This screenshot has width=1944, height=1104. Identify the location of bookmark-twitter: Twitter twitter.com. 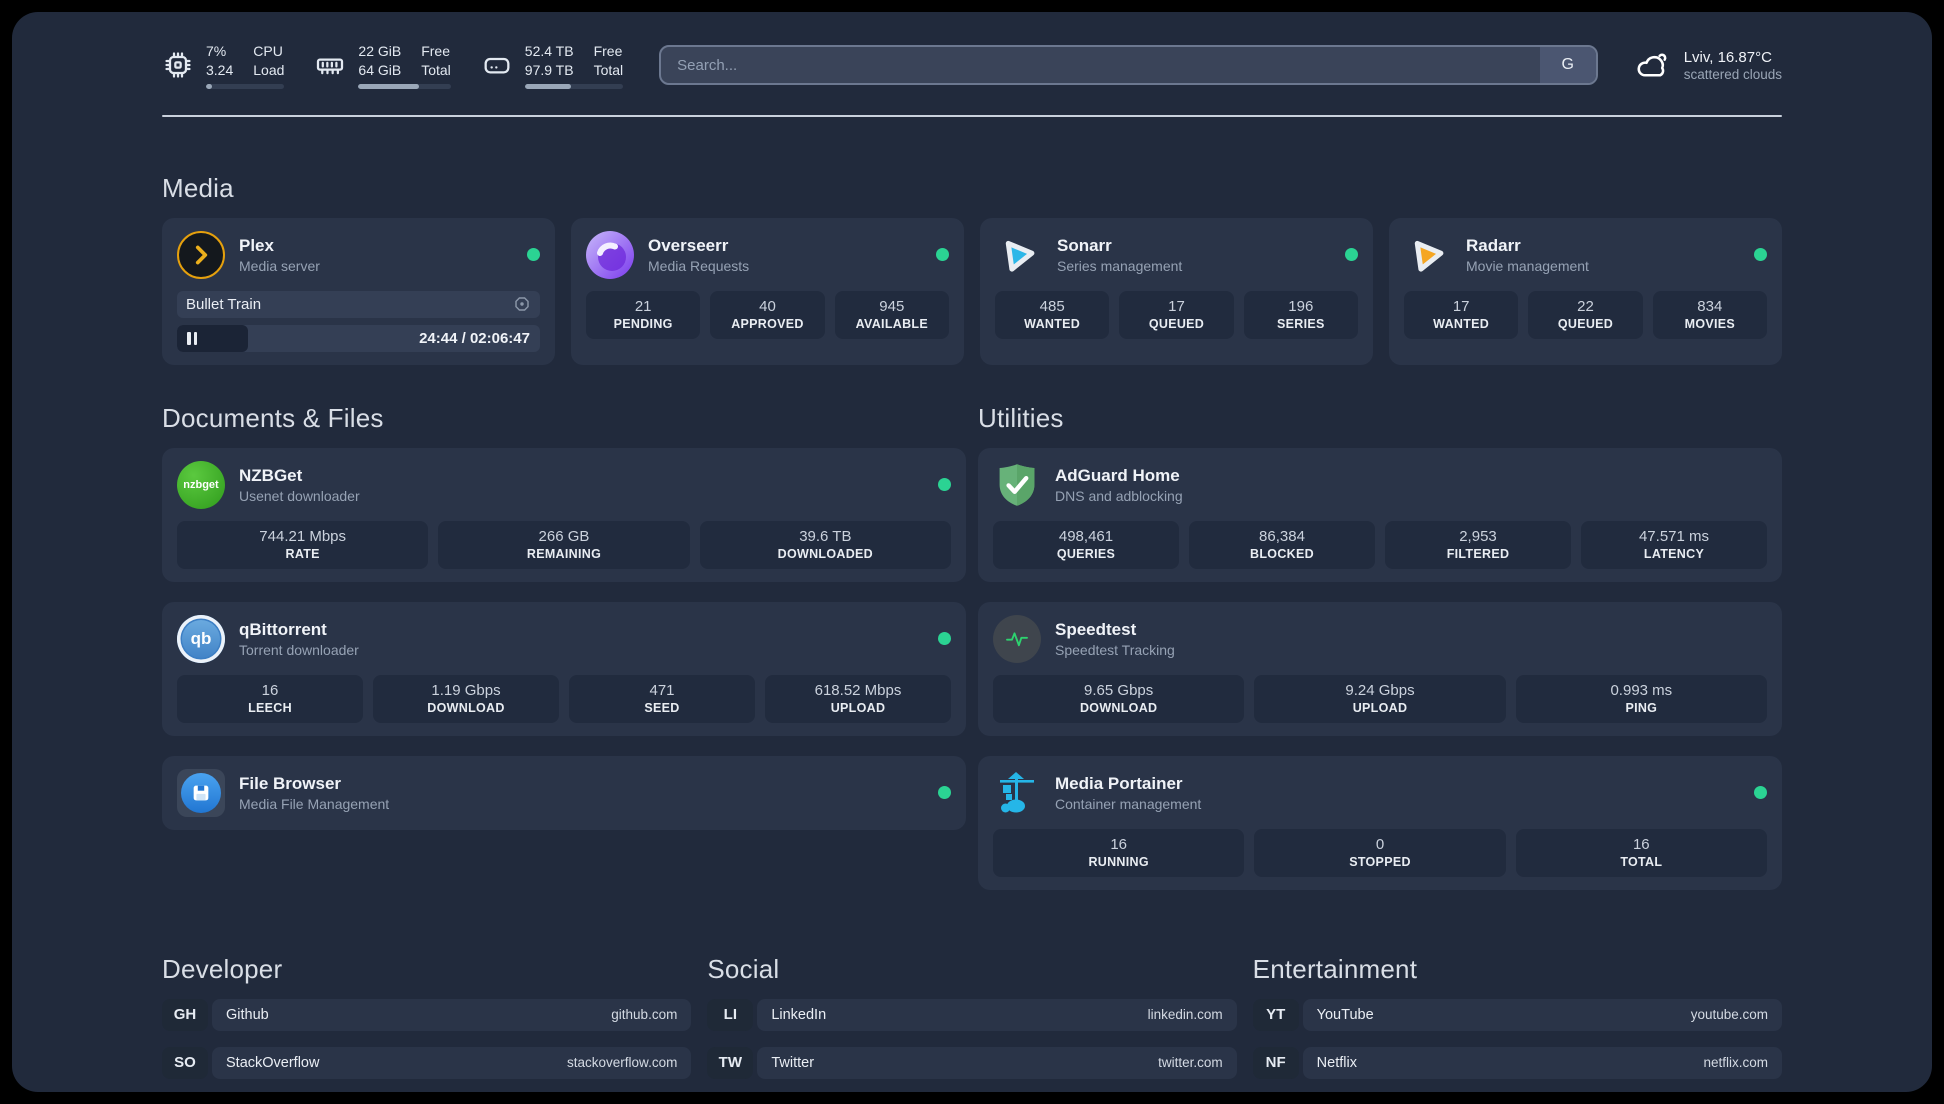
(997, 1062).